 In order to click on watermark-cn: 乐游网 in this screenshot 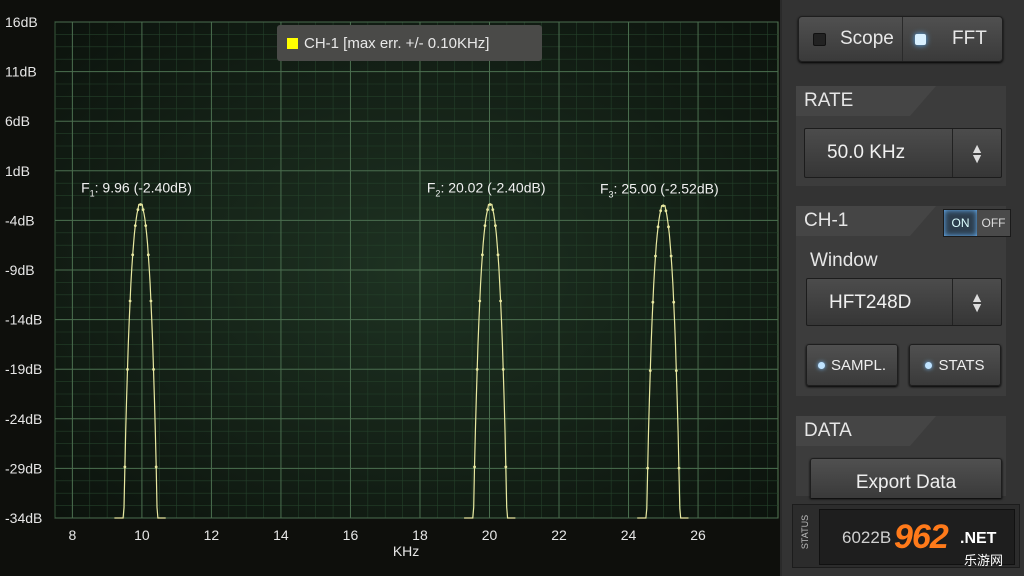, I will do `click(984, 560)`.